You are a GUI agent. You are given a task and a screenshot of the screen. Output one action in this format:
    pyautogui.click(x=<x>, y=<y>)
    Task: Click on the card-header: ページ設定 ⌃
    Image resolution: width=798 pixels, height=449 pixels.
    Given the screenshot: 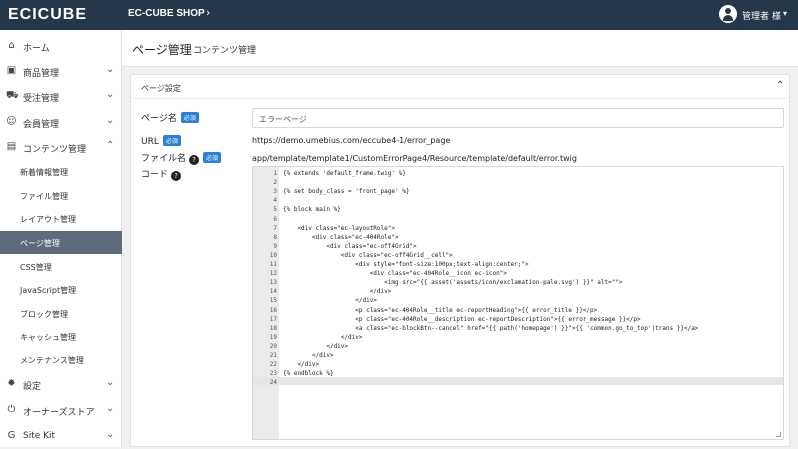 What is the action you would take?
    pyautogui.click(x=460, y=87)
    